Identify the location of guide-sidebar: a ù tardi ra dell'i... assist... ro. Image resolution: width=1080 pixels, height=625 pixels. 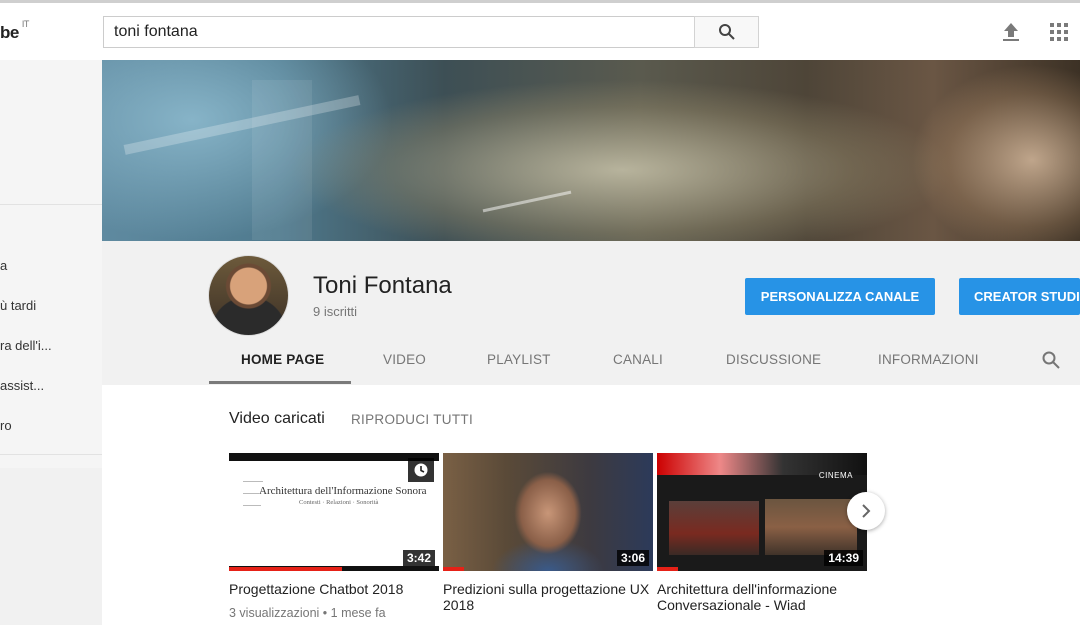
(51, 264).